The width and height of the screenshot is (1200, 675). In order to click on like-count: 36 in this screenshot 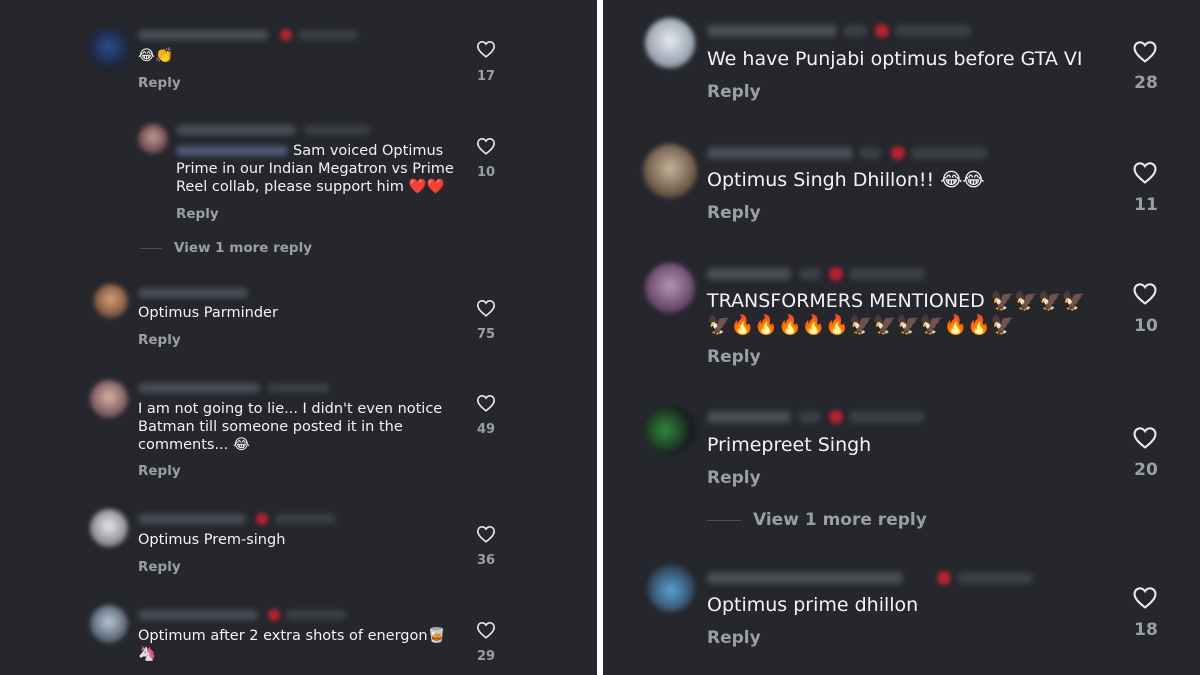, I will do `click(486, 560)`.